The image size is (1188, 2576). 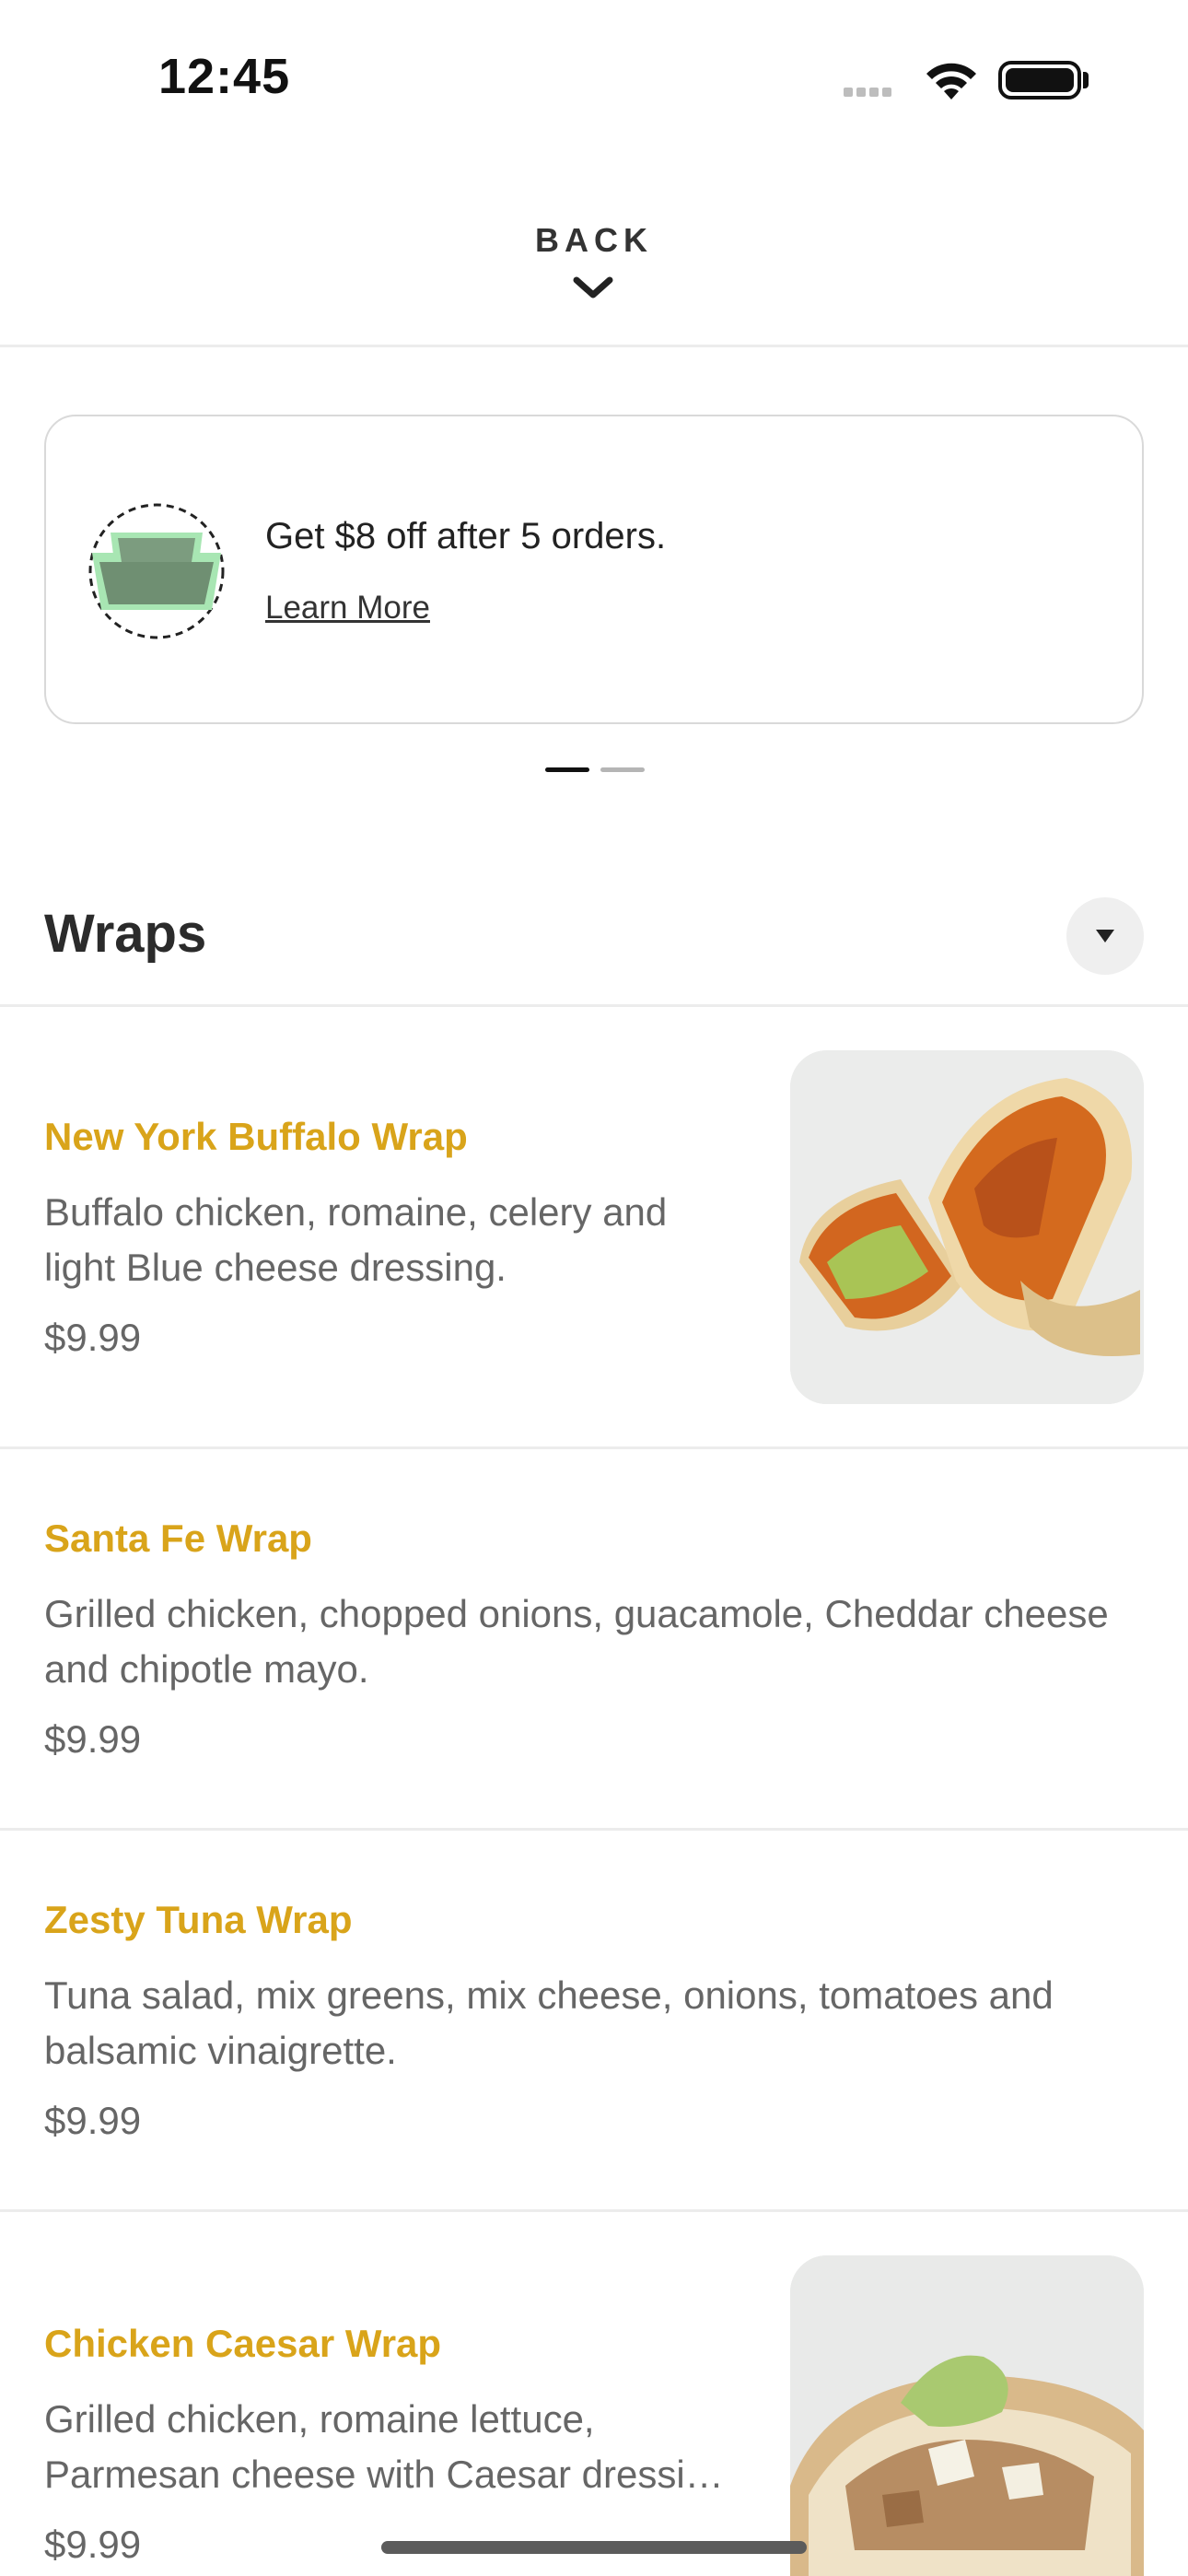 What do you see at coordinates (242, 2344) in the screenshot?
I see `menu-item-name: Chicken Caesar Wrap` at bounding box center [242, 2344].